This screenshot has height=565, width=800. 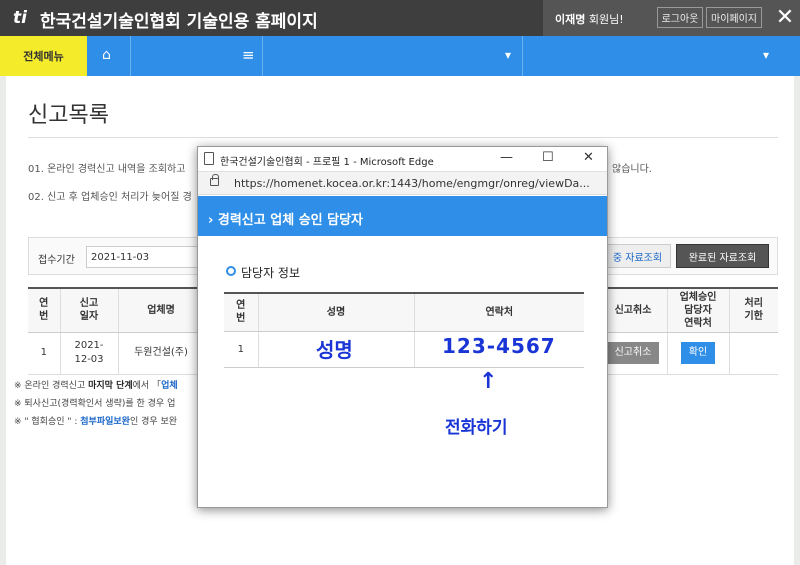 I want to click on note-1-tail: 않습니다., so click(x=632, y=169).